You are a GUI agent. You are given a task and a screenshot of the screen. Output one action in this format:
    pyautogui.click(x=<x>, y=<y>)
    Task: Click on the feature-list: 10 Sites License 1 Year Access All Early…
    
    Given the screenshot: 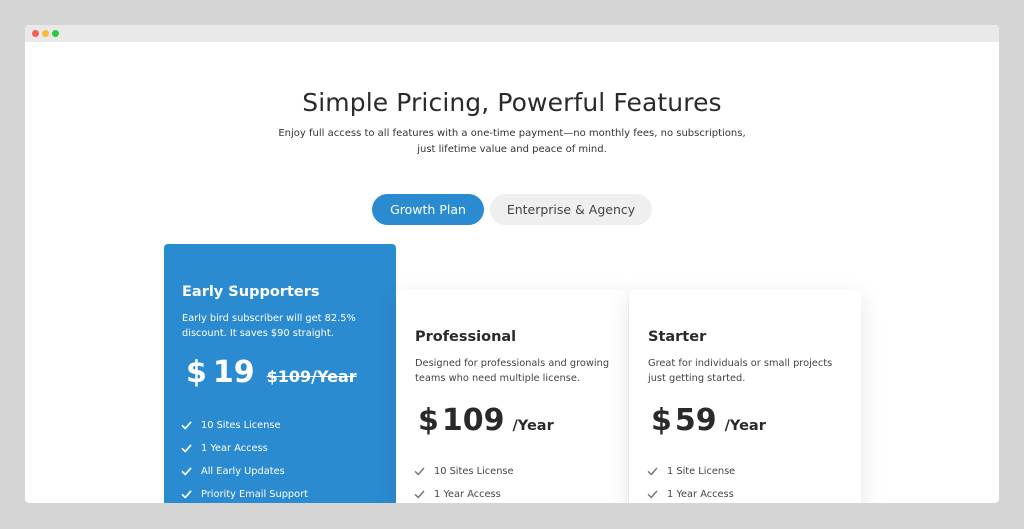 What is the action you would take?
    pyautogui.click(x=244, y=458)
    